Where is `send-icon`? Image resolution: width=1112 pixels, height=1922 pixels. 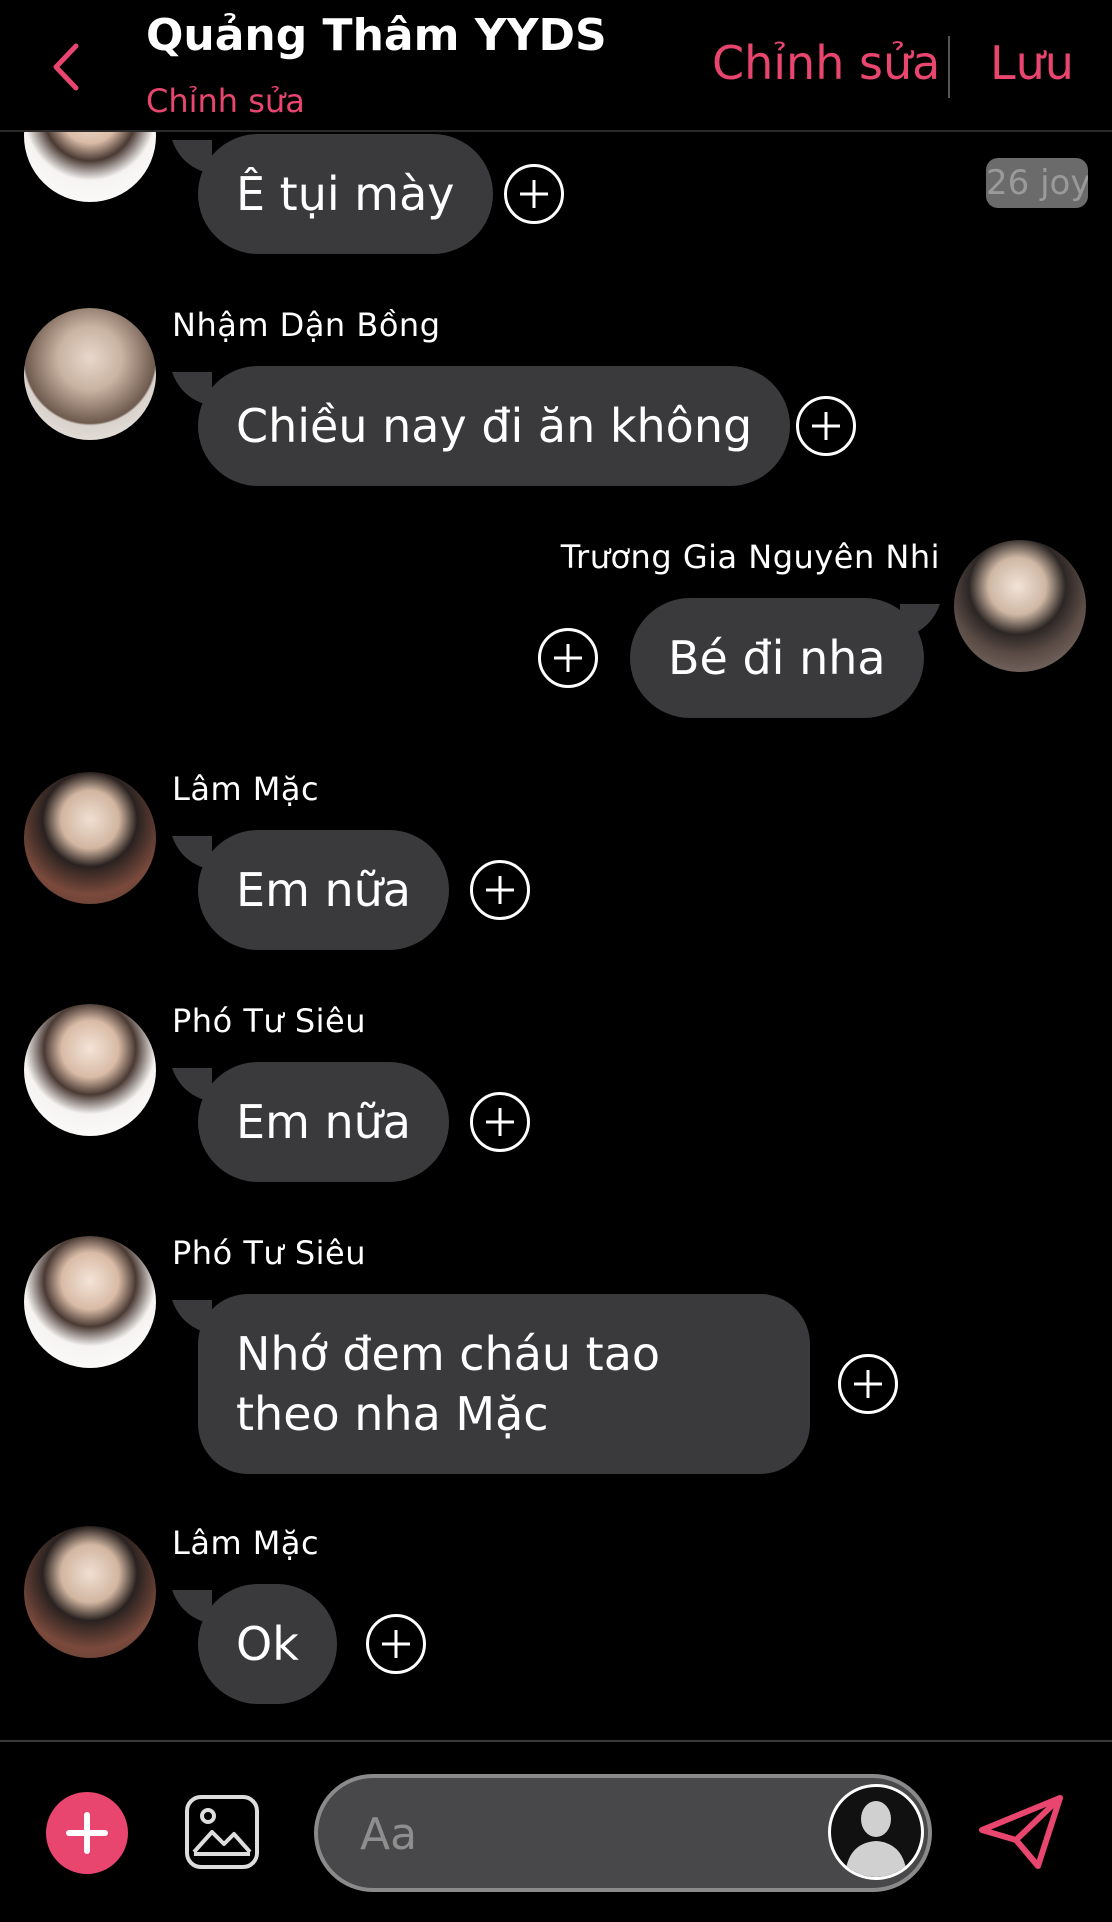 send-icon is located at coordinates (1021, 1832).